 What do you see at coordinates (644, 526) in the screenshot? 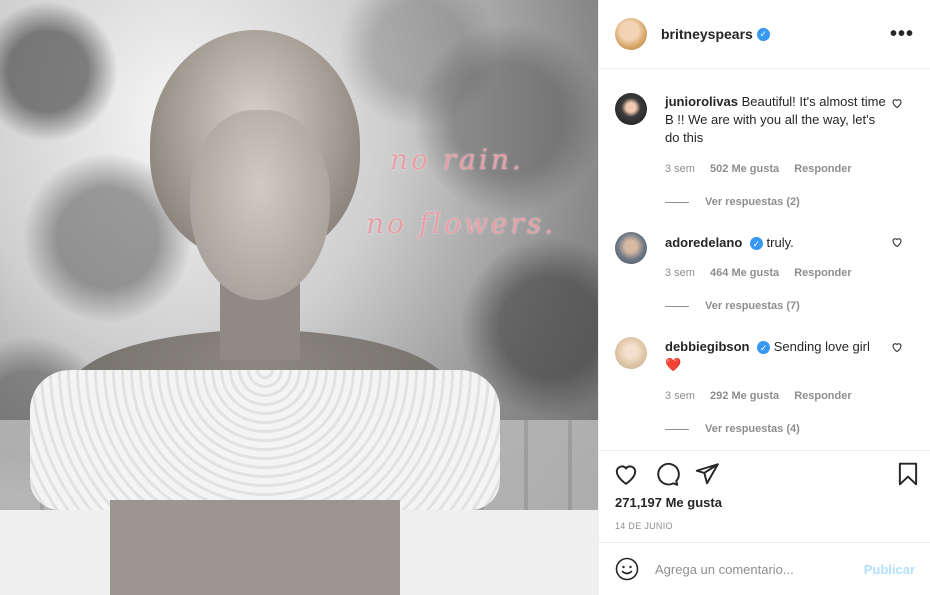
I see `post-date: 14 DE JUNIO` at bounding box center [644, 526].